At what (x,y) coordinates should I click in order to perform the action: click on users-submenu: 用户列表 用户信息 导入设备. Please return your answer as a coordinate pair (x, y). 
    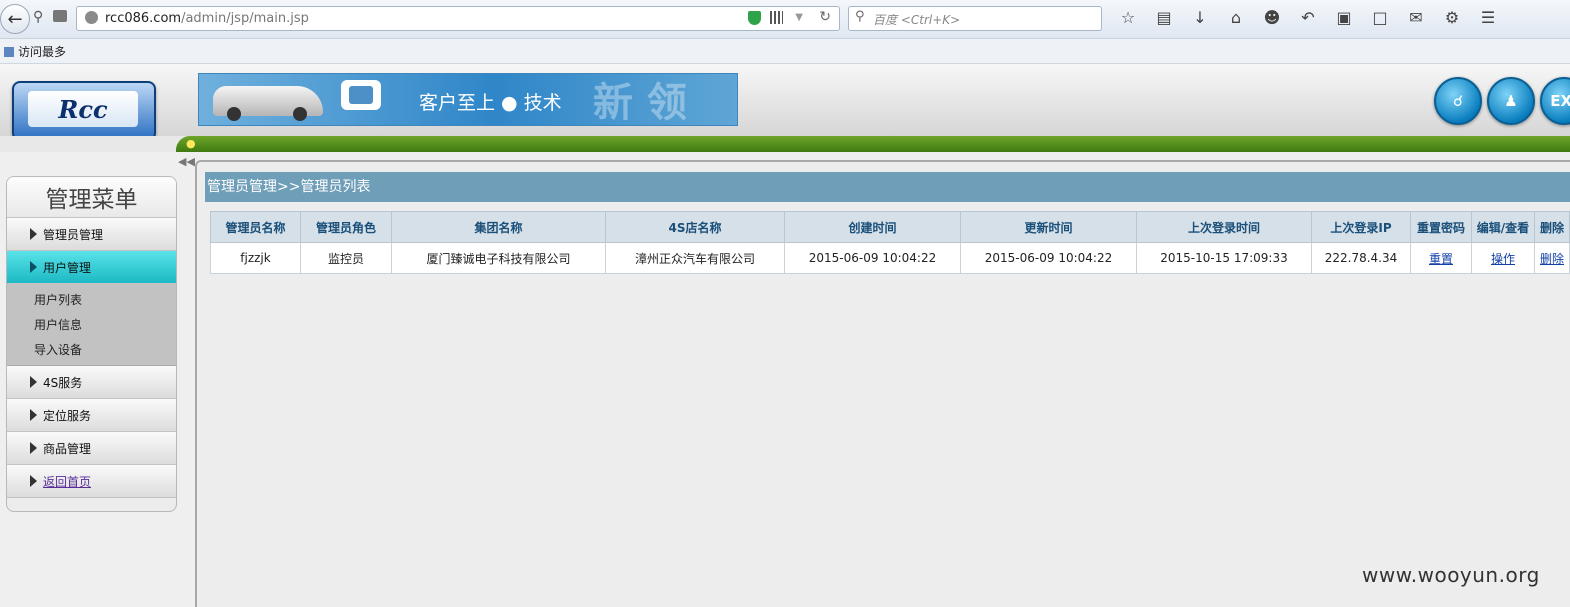
    Looking at the image, I should click on (91, 325).